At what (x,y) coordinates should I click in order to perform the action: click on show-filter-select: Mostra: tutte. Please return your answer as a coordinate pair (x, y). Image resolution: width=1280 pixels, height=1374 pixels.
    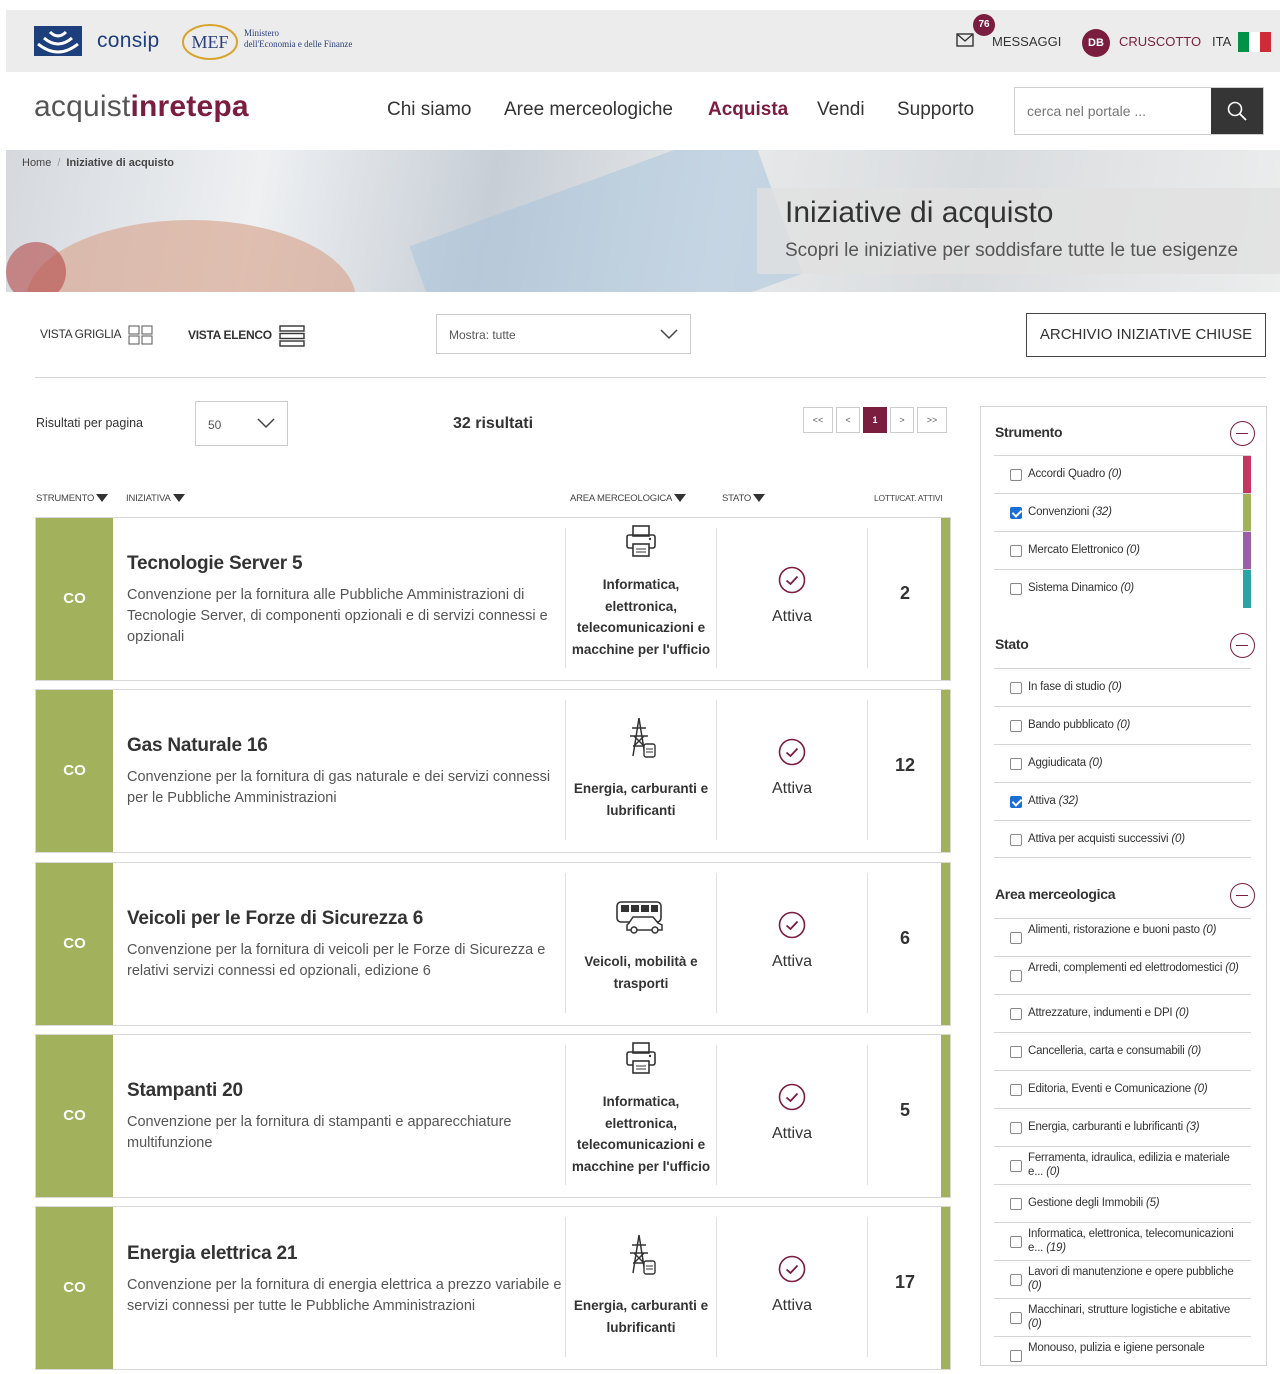
    Looking at the image, I should click on (563, 334).